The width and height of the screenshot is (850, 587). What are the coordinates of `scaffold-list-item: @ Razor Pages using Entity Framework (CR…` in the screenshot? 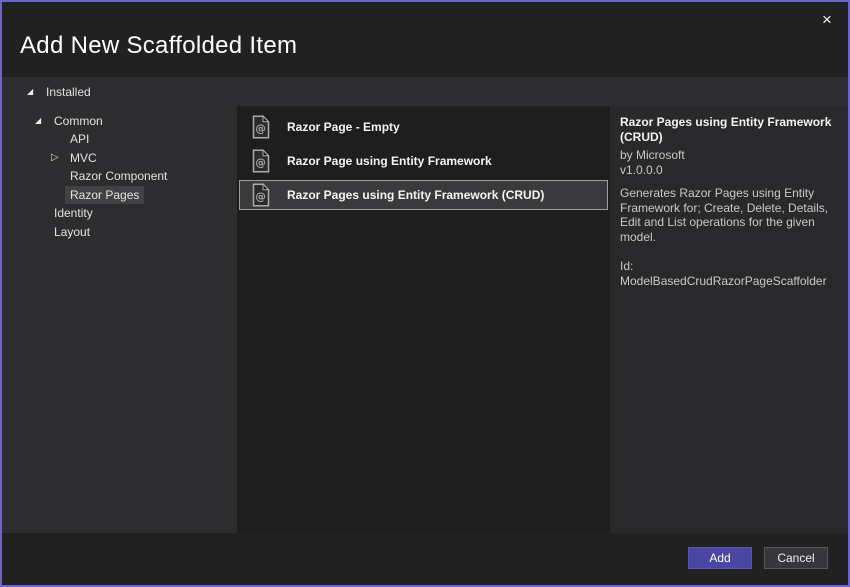 It's located at (423, 195).